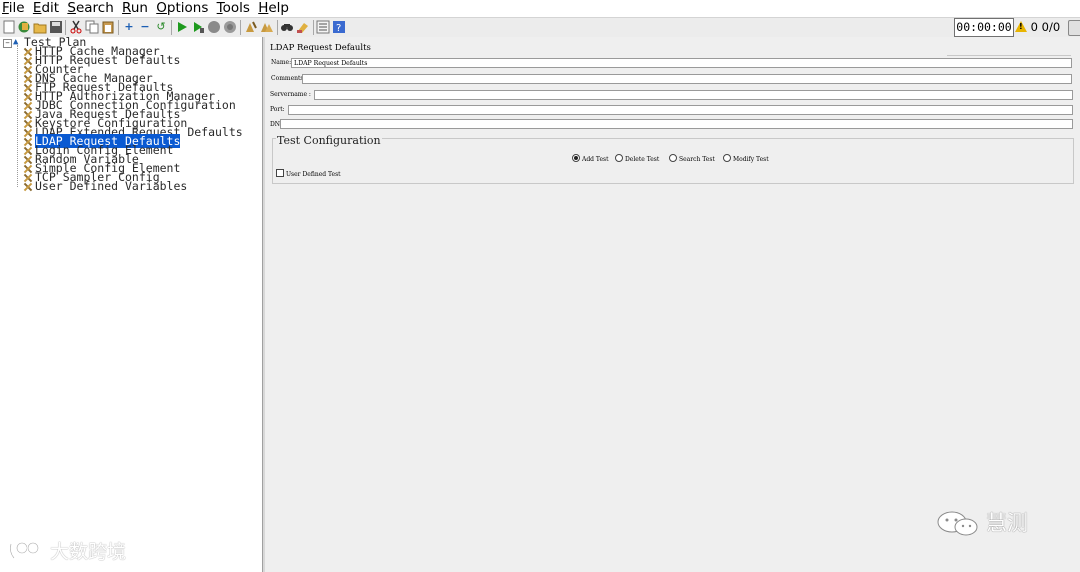  Describe the element at coordinates (1074, 28) in the screenshot. I see `status-icon` at that location.